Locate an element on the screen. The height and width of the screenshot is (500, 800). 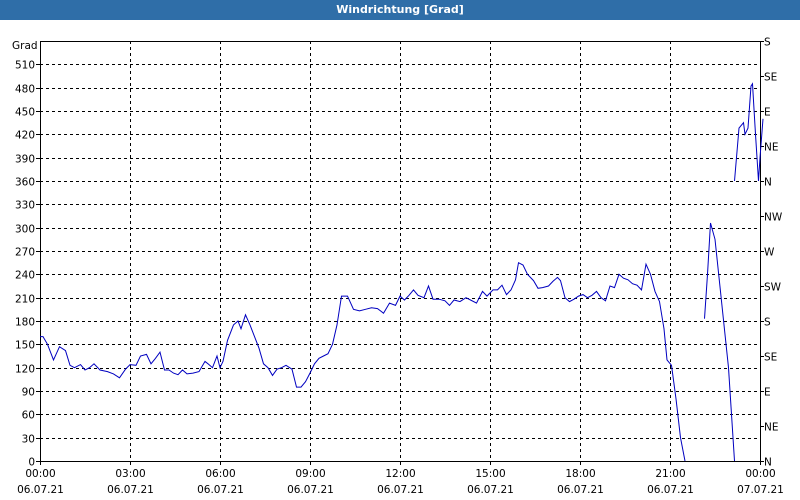
y-tick-label: 60 is located at coordinates (28, 416).